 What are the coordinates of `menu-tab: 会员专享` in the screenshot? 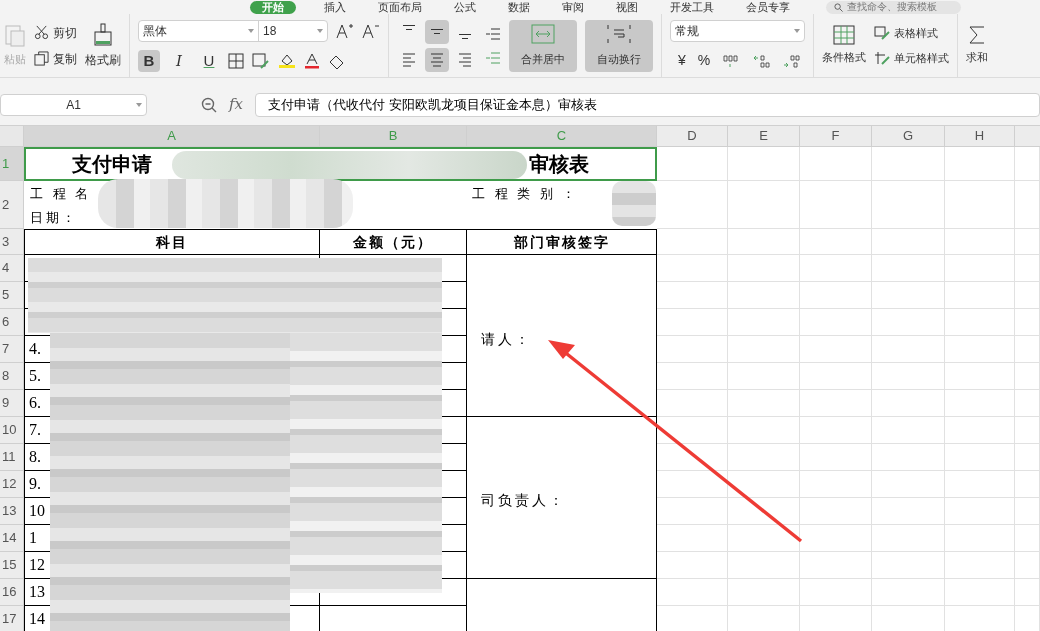 It's located at (768, 7).